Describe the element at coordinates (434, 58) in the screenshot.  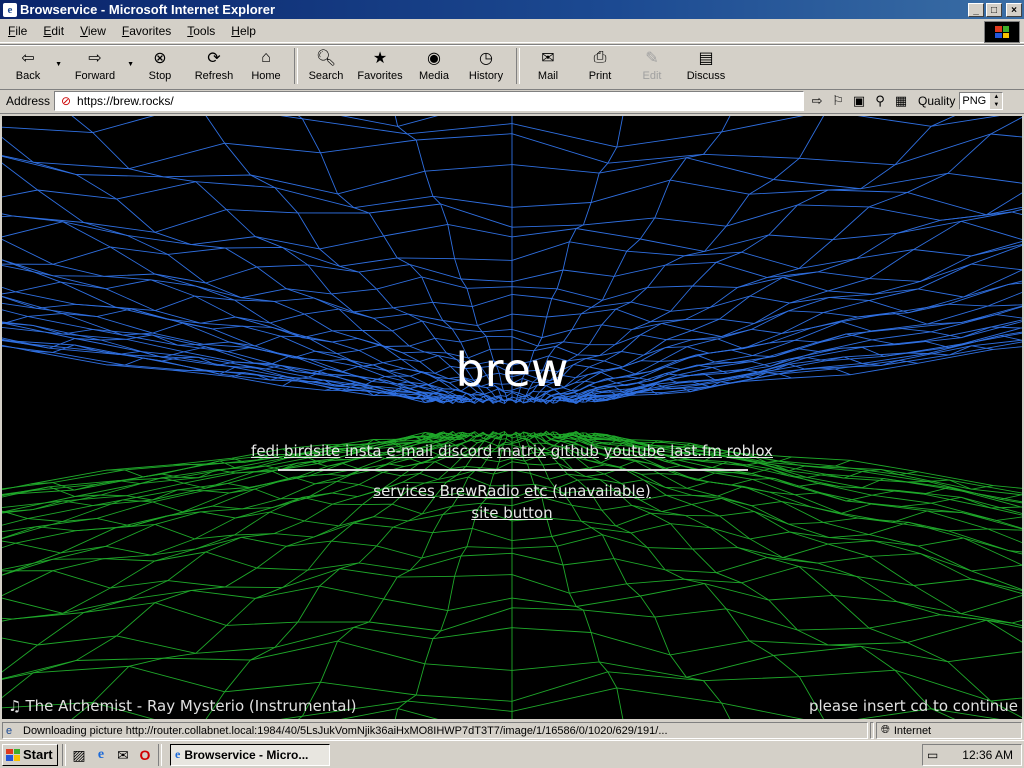
I see `media-icon: ◉` at that location.